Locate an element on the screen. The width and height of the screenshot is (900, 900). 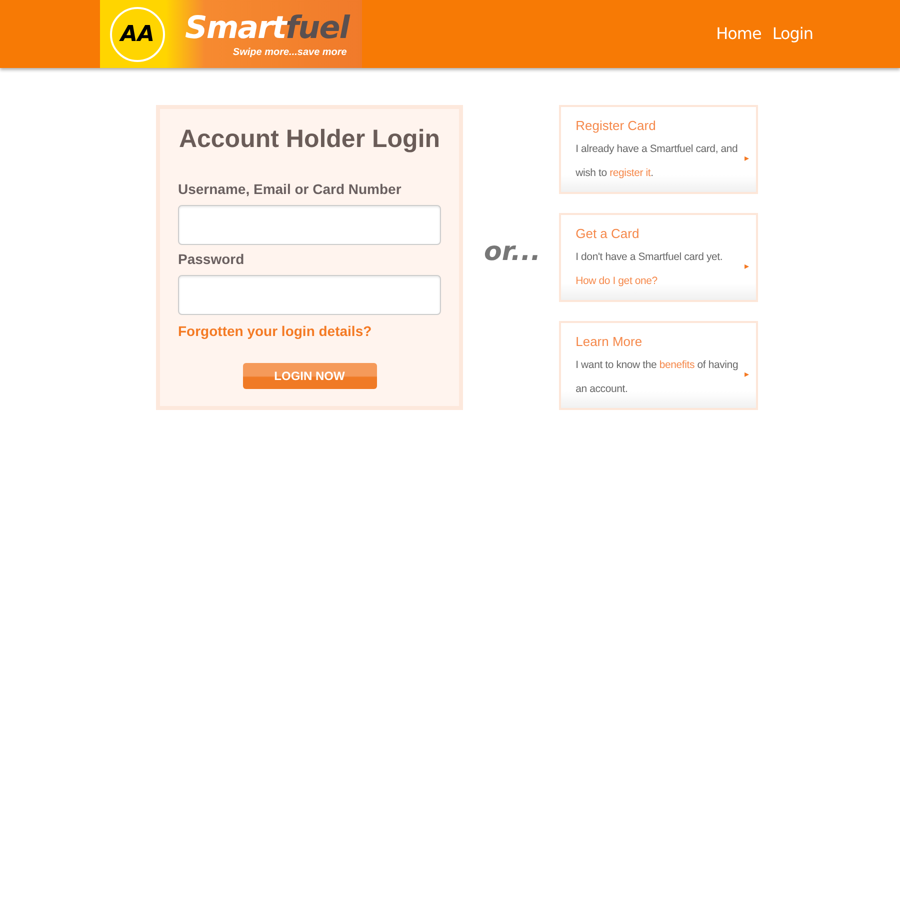
field-label: Password is located at coordinates (212, 259).